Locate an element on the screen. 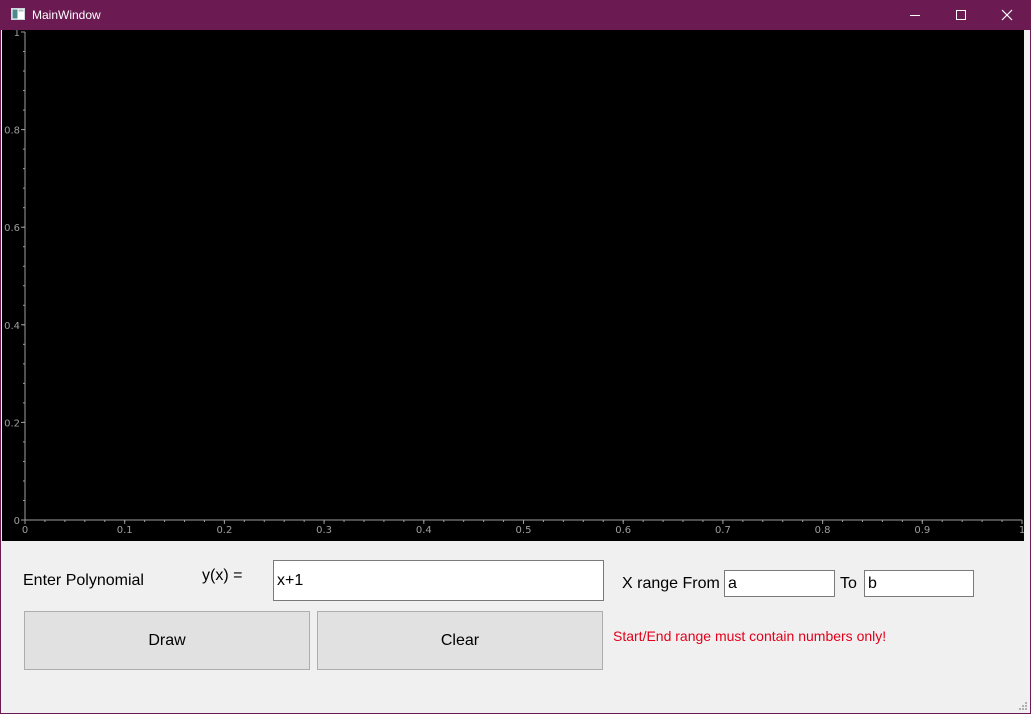 The height and width of the screenshot is (714, 1031). x-tick-label: 0 is located at coordinates (25, 530).